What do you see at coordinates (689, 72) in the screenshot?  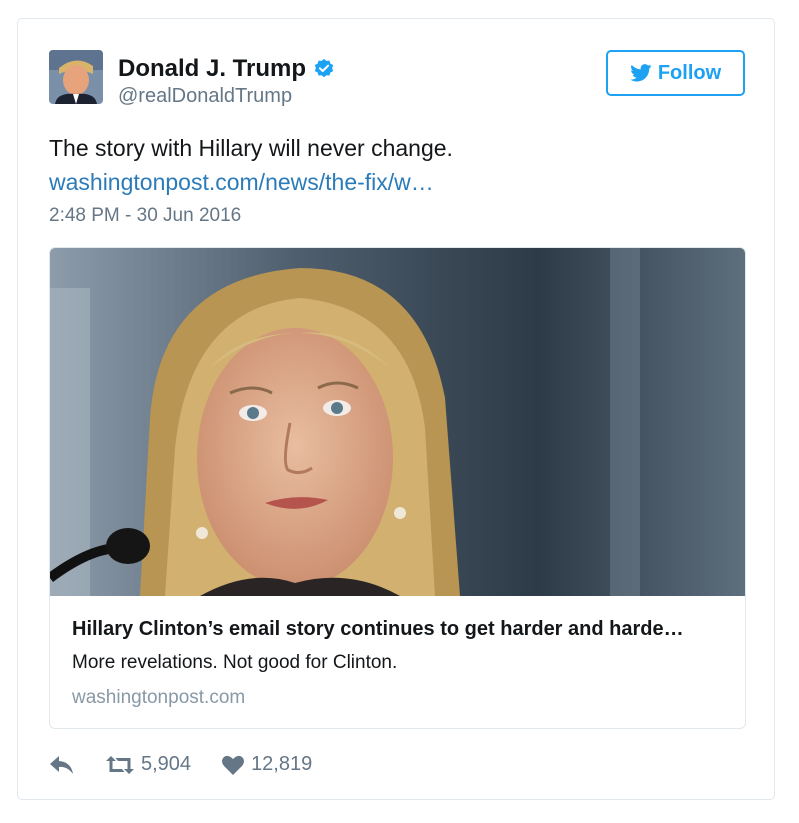 I see `follow-label: Follow` at bounding box center [689, 72].